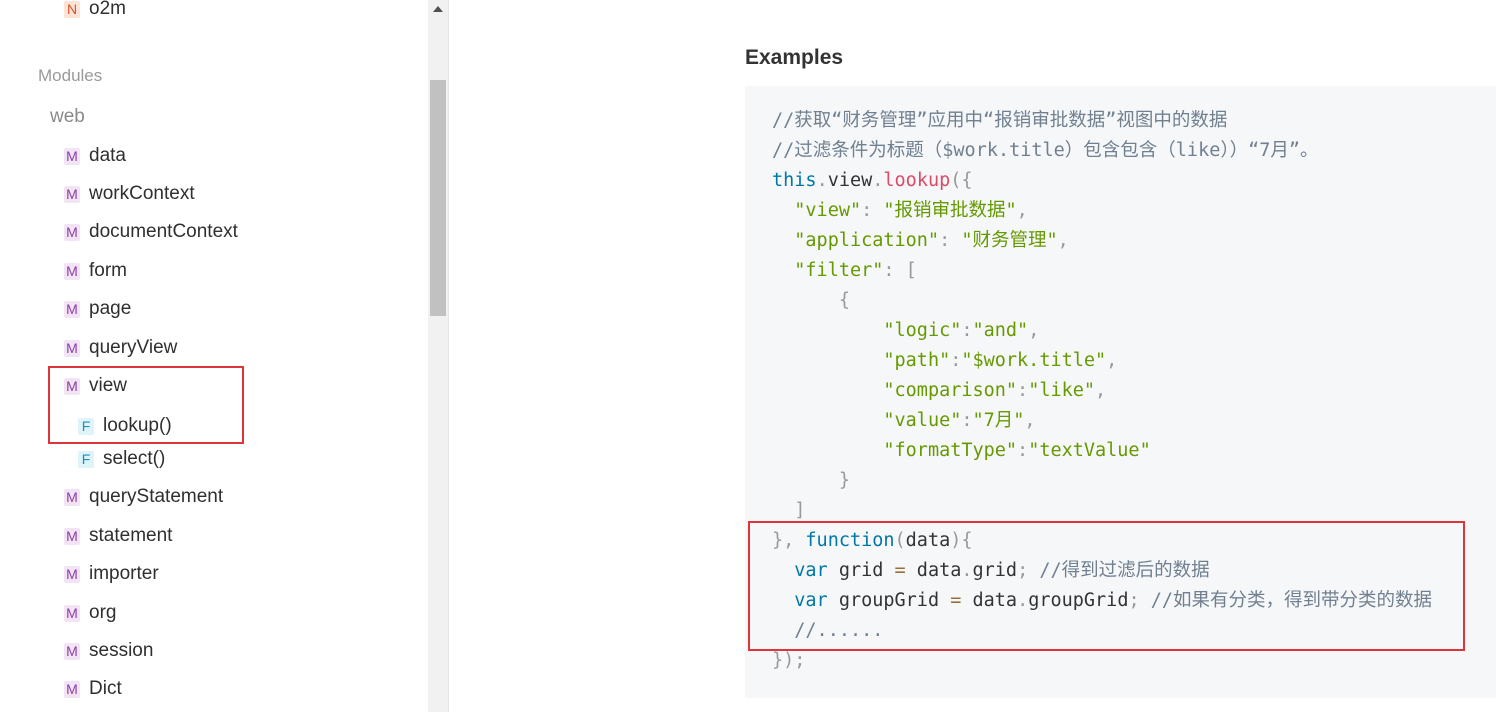 The image size is (1496, 712). I want to click on sidebar-item-label: Dict, so click(105, 688).